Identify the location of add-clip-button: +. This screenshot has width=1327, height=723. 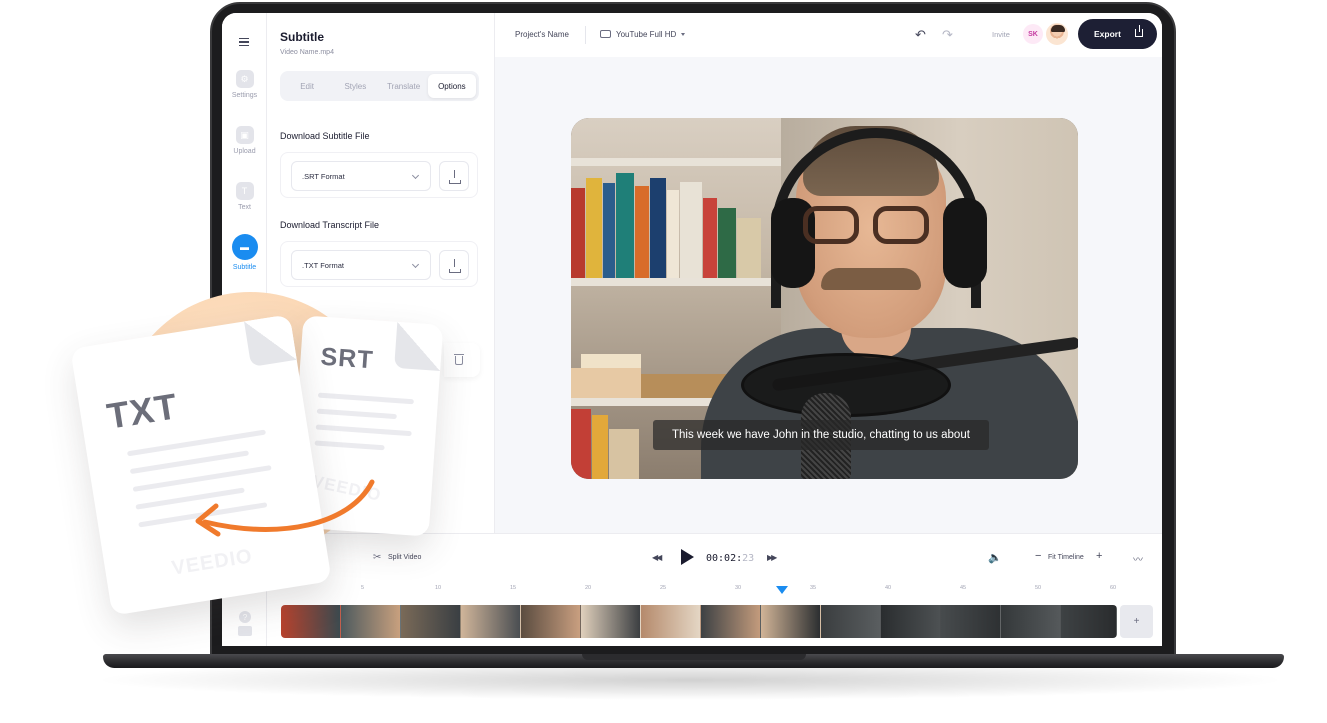
(1136, 621).